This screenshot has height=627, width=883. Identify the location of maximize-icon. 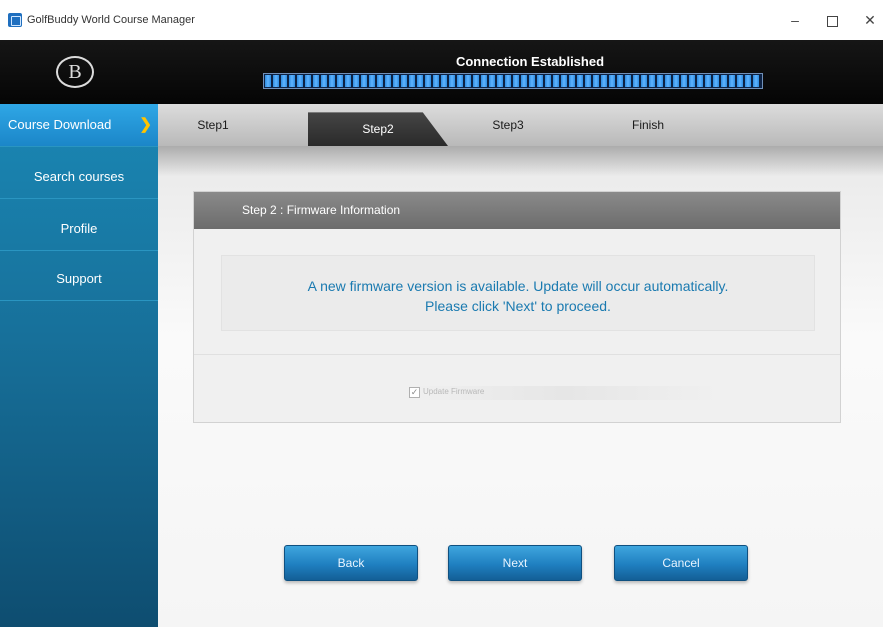
(832, 21).